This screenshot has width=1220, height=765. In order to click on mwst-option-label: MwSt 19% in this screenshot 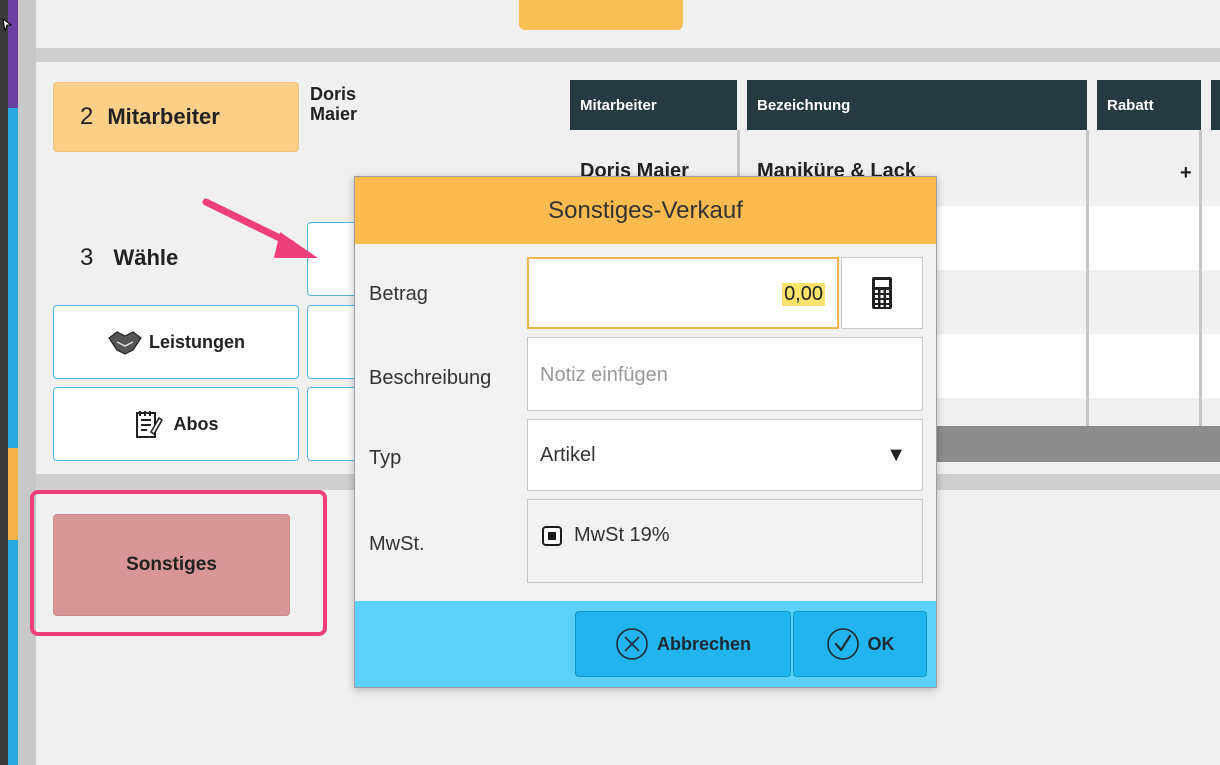, I will do `click(622, 535)`.